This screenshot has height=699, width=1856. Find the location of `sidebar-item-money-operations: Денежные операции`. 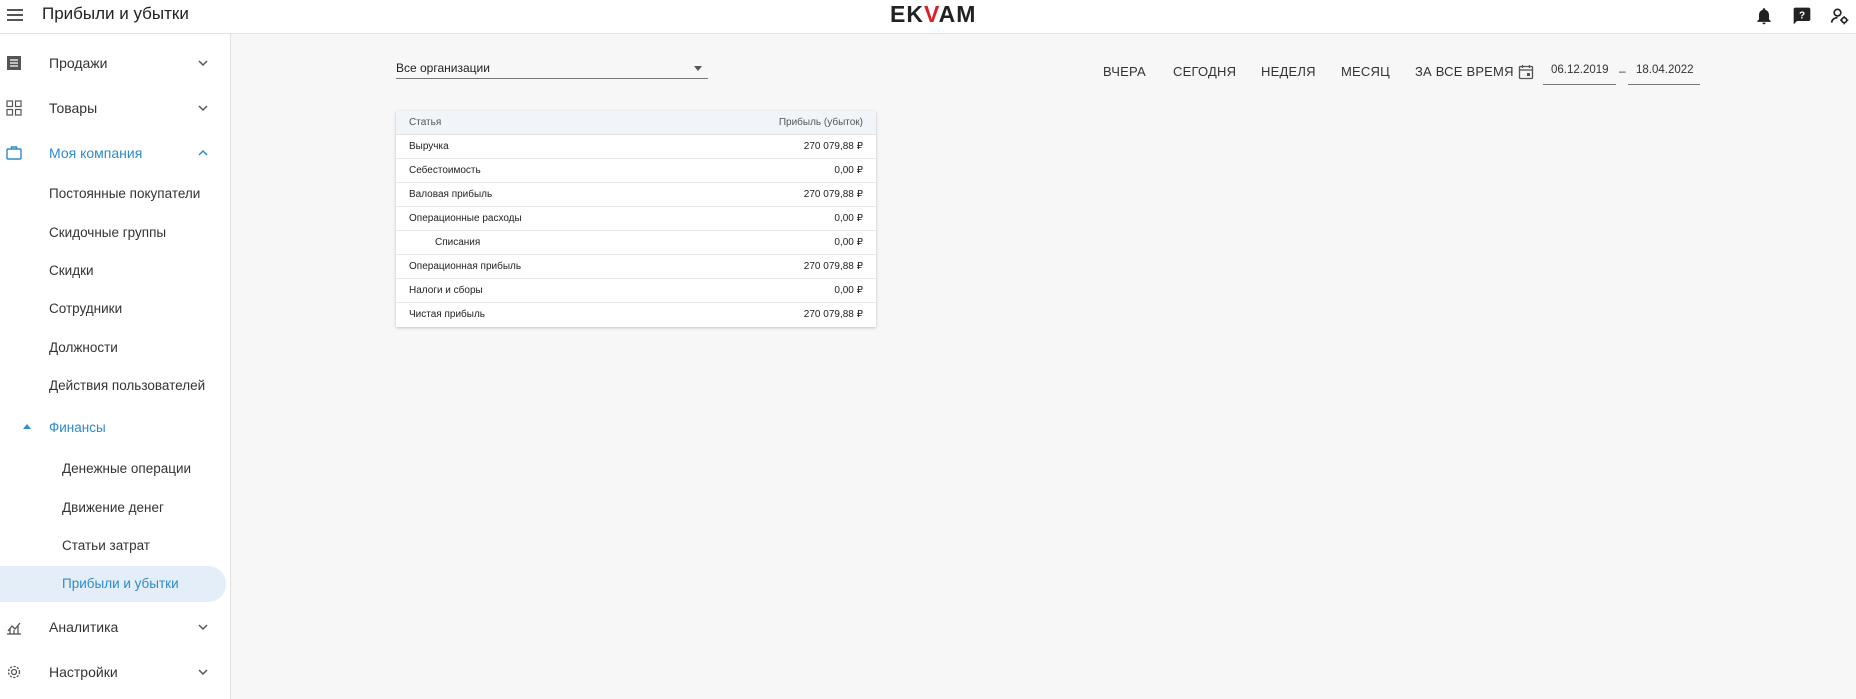

sidebar-item-money-operations: Денежные операции is located at coordinates (113, 469).